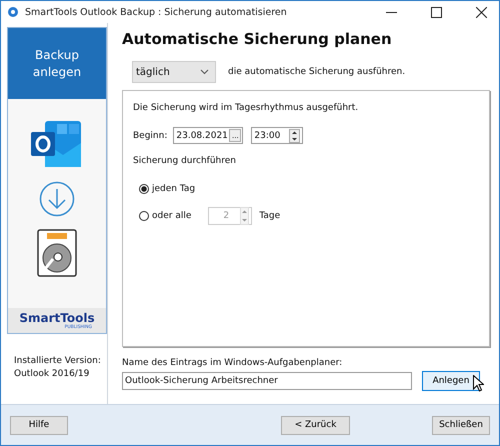  Describe the element at coordinates (185, 161) in the screenshot. I see `repeat-label: Sicherung durchführen` at that location.